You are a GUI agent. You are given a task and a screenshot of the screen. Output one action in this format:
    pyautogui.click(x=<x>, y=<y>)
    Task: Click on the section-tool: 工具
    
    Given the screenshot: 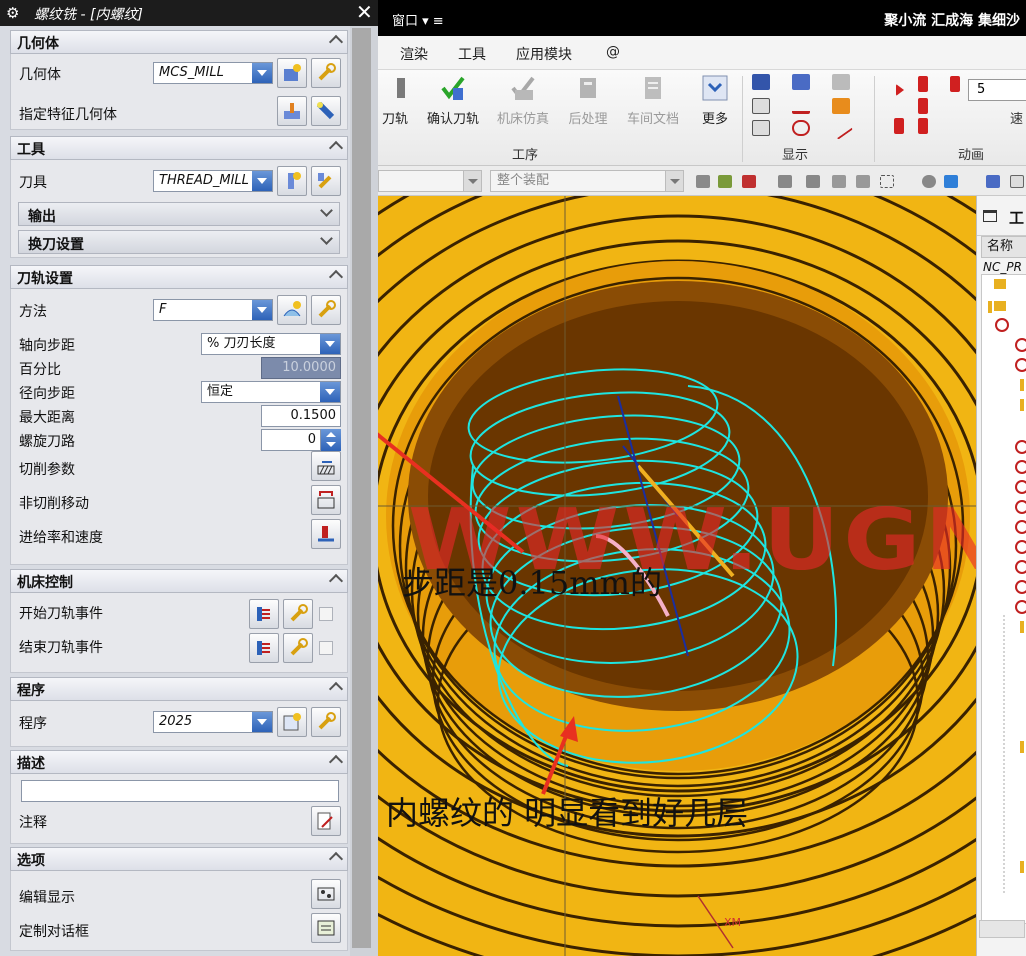 What is the action you would take?
    pyautogui.click(x=179, y=148)
    